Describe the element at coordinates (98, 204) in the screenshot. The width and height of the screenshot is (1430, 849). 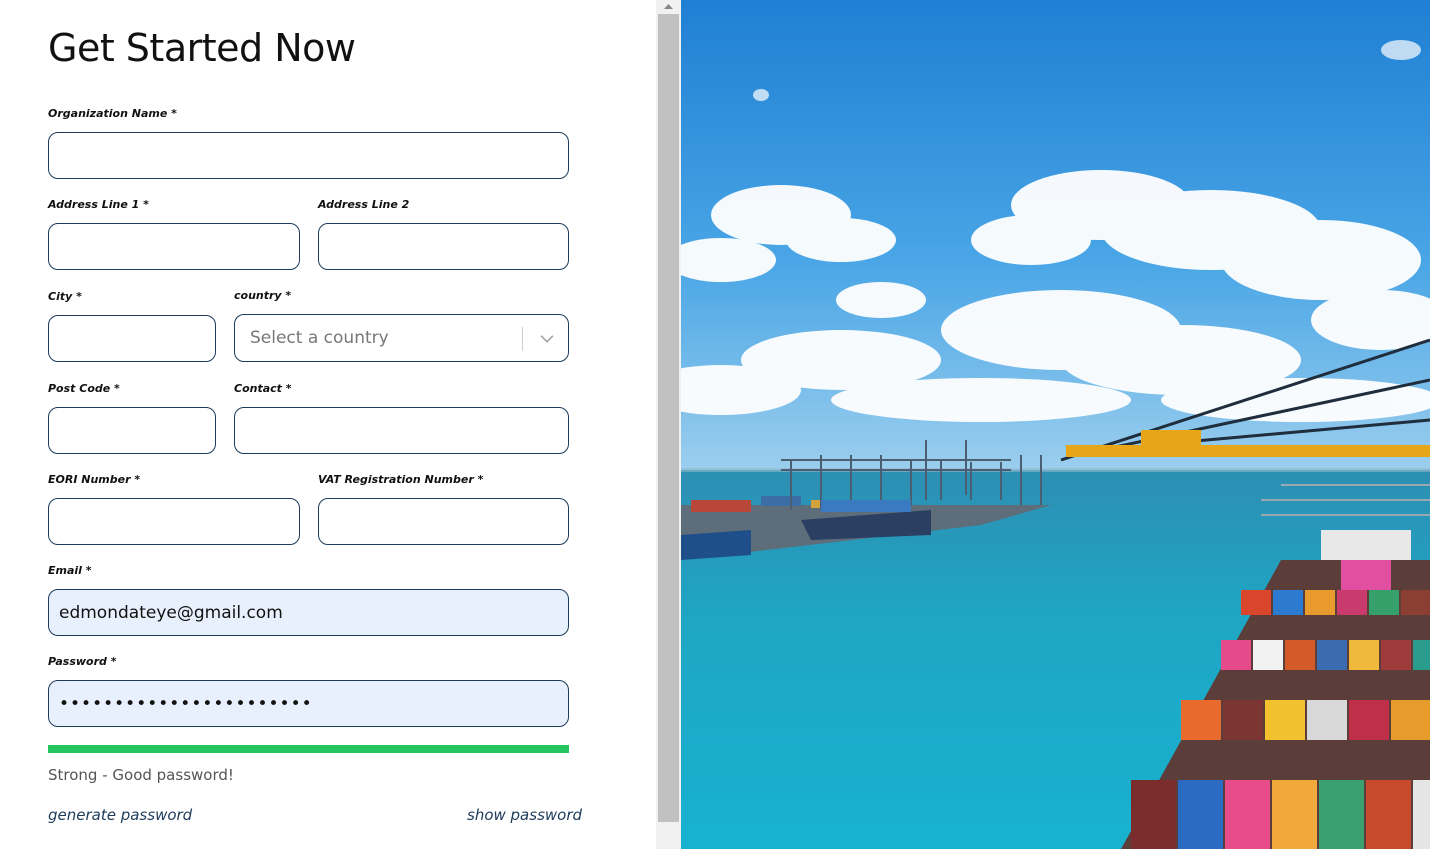
I see `address-line1-label: Address Line 1 *` at that location.